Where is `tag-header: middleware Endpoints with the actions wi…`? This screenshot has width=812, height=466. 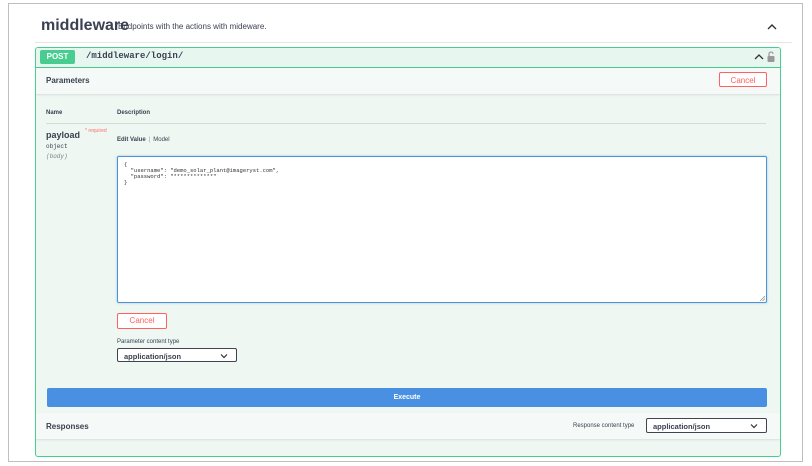
tag-header: middleware Endpoints with the actions wi… is located at coordinates (413, 28).